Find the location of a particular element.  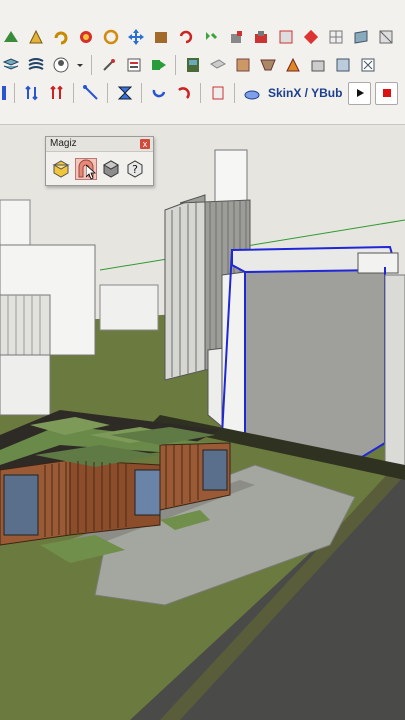

palette-buttons: ? is located at coordinates (99, 166).